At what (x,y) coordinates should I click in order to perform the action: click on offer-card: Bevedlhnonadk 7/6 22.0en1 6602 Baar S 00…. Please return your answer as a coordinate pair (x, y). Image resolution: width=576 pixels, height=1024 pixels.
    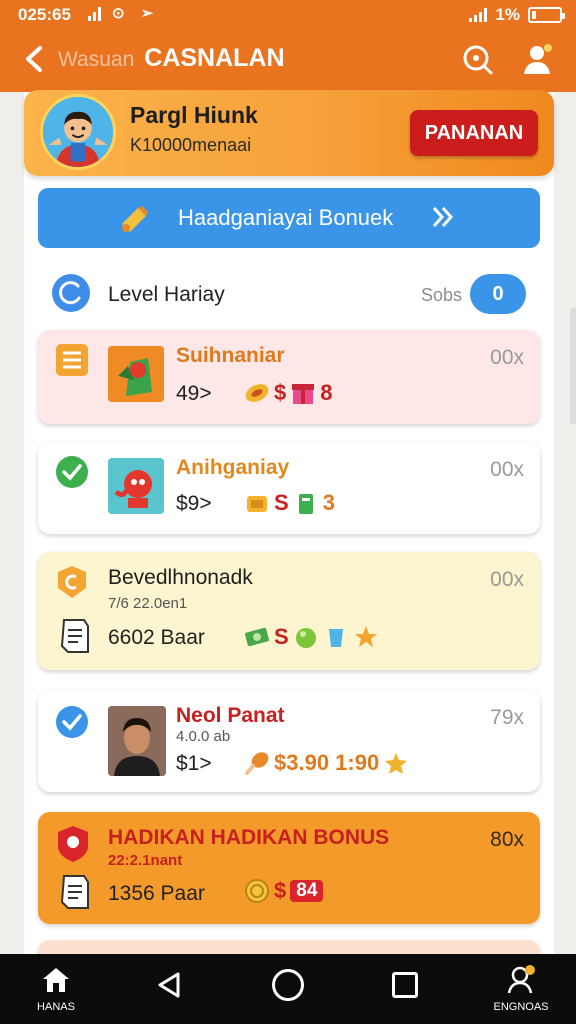
    Looking at the image, I should click on (289, 611).